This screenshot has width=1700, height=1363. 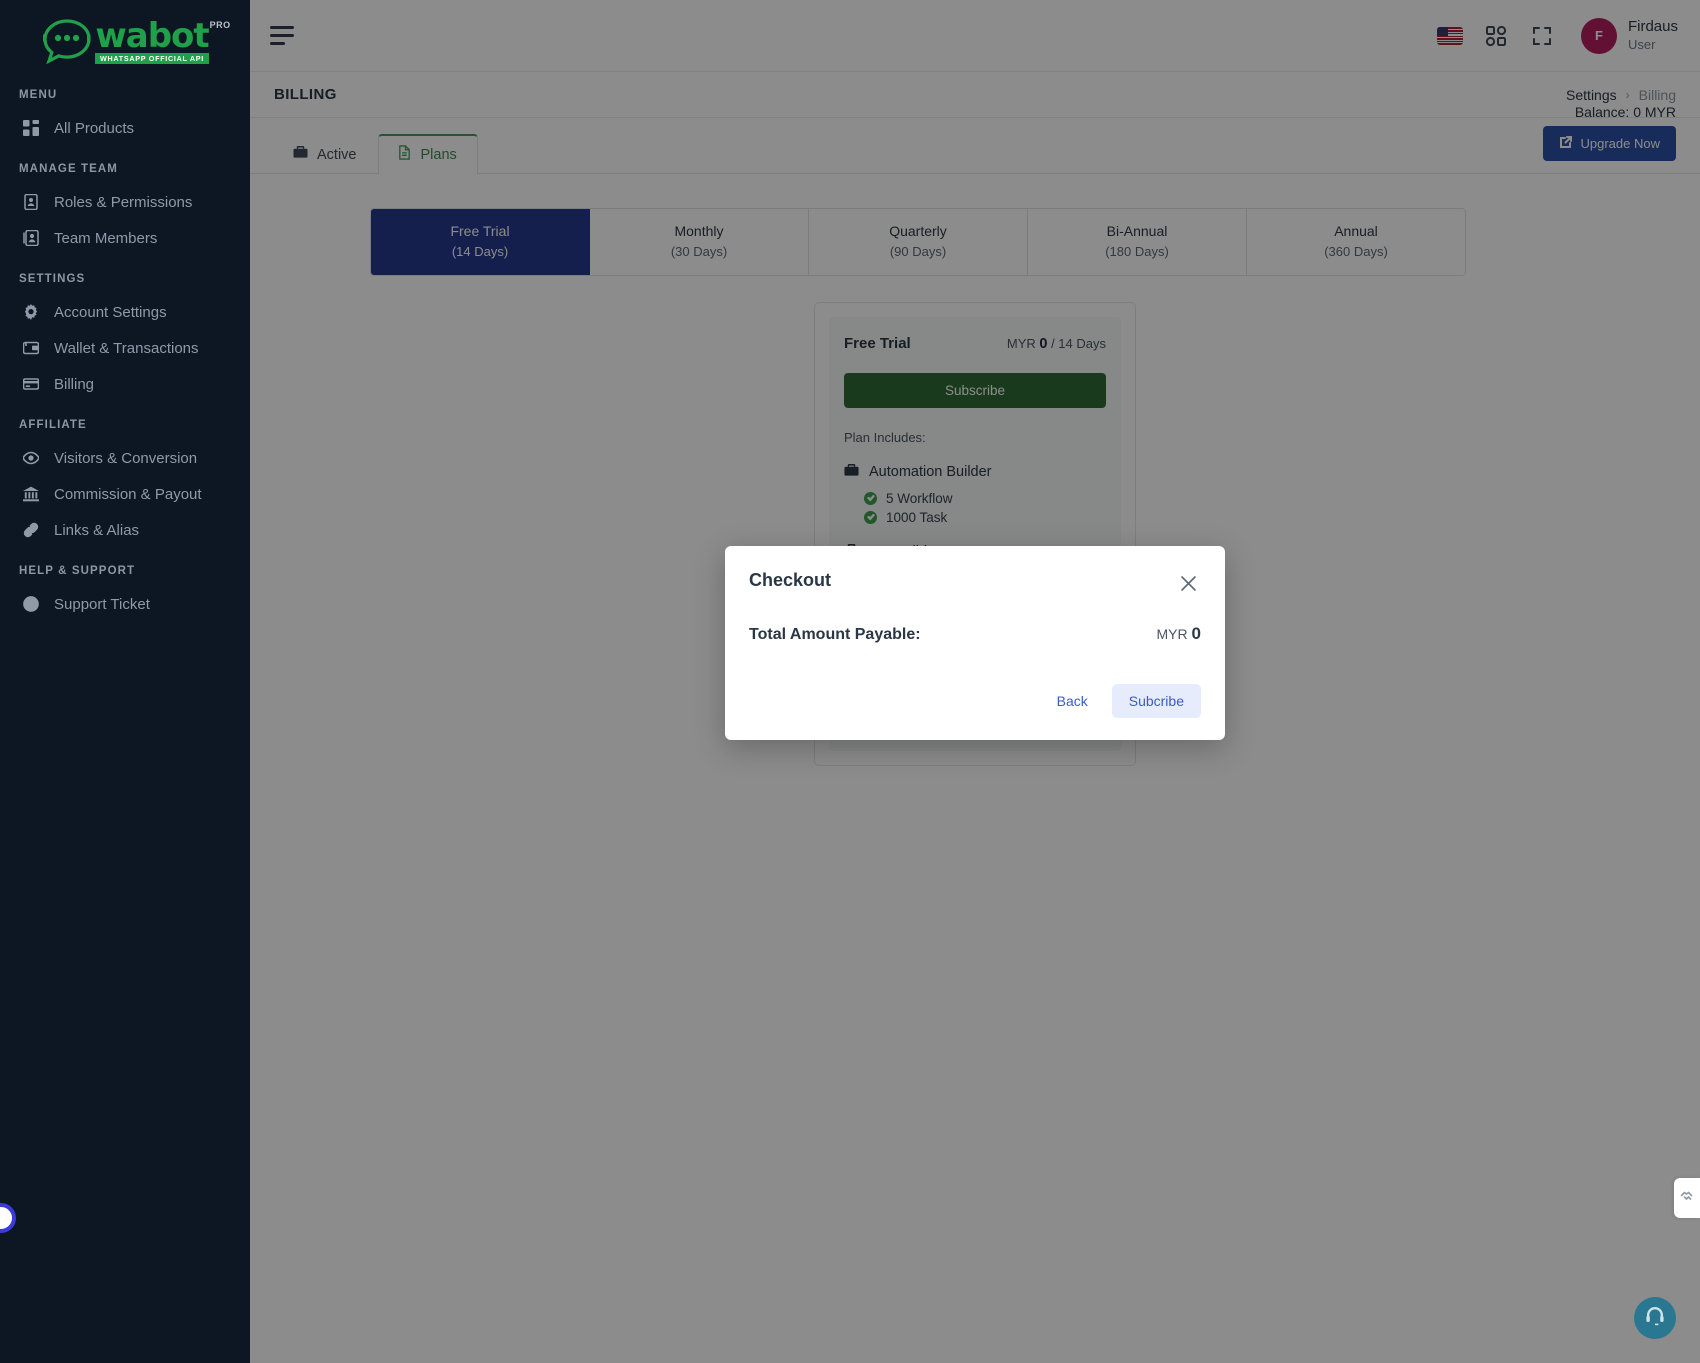 I want to click on sidebar-item-roles-permissions: Roles & Permissions, so click(x=125, y=202).